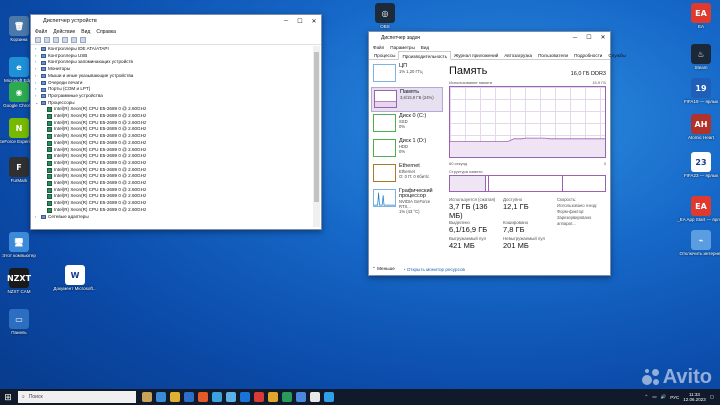  What do you see at coordinates (19, 281) in the screenshot?
I see `desktop-icon: NZXT NZXT CAM` at bounding box center [19, 281].